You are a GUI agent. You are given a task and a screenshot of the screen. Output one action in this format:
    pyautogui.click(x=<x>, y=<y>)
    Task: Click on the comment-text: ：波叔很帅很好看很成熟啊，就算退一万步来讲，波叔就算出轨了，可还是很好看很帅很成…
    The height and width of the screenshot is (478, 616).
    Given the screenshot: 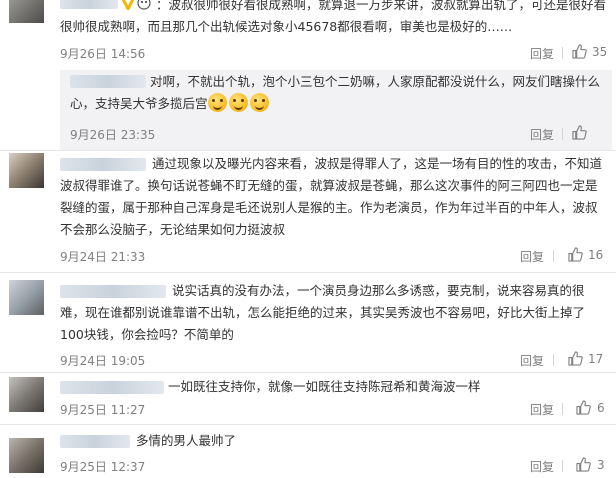 What is the action you would take?
    pyautogui.click(x=333, y=17)
    